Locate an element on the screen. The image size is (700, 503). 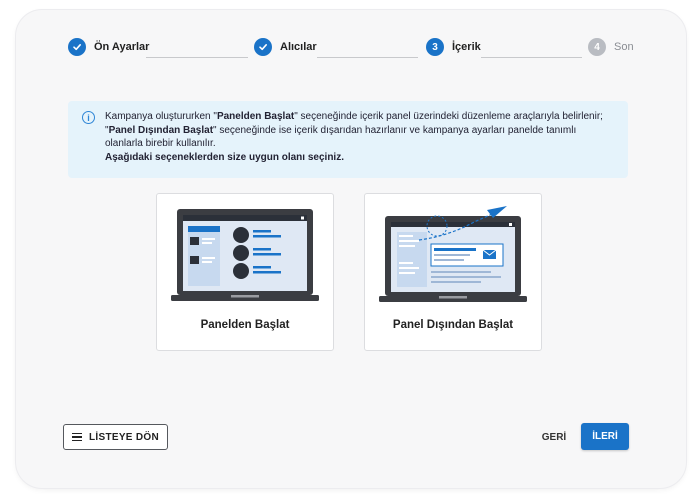
step-number: 3 is located at coordinates (435, 47).